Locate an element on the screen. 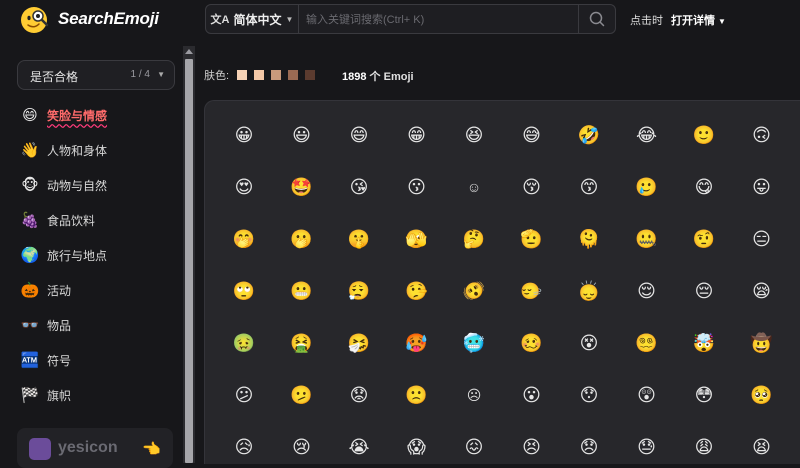 The width and height of the screenshot is (800, 468). sidebar-item-6: 🎃 活动 is located at coordinates (45, 290).